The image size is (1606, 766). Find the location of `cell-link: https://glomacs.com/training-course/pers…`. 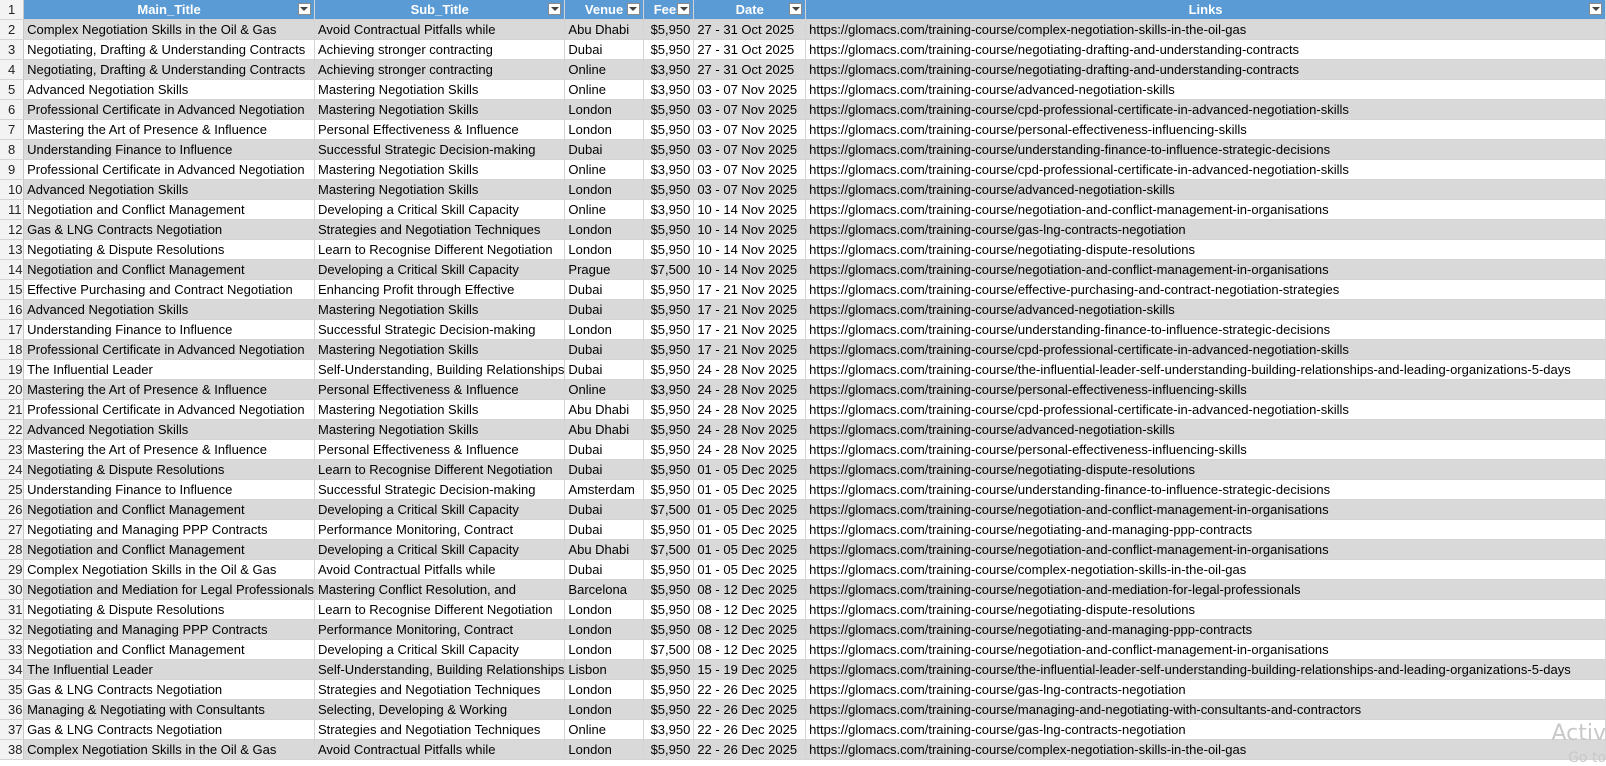

cell-link: https://glomacs.com/training-course/pers… is located at coordinates (1205, 389).